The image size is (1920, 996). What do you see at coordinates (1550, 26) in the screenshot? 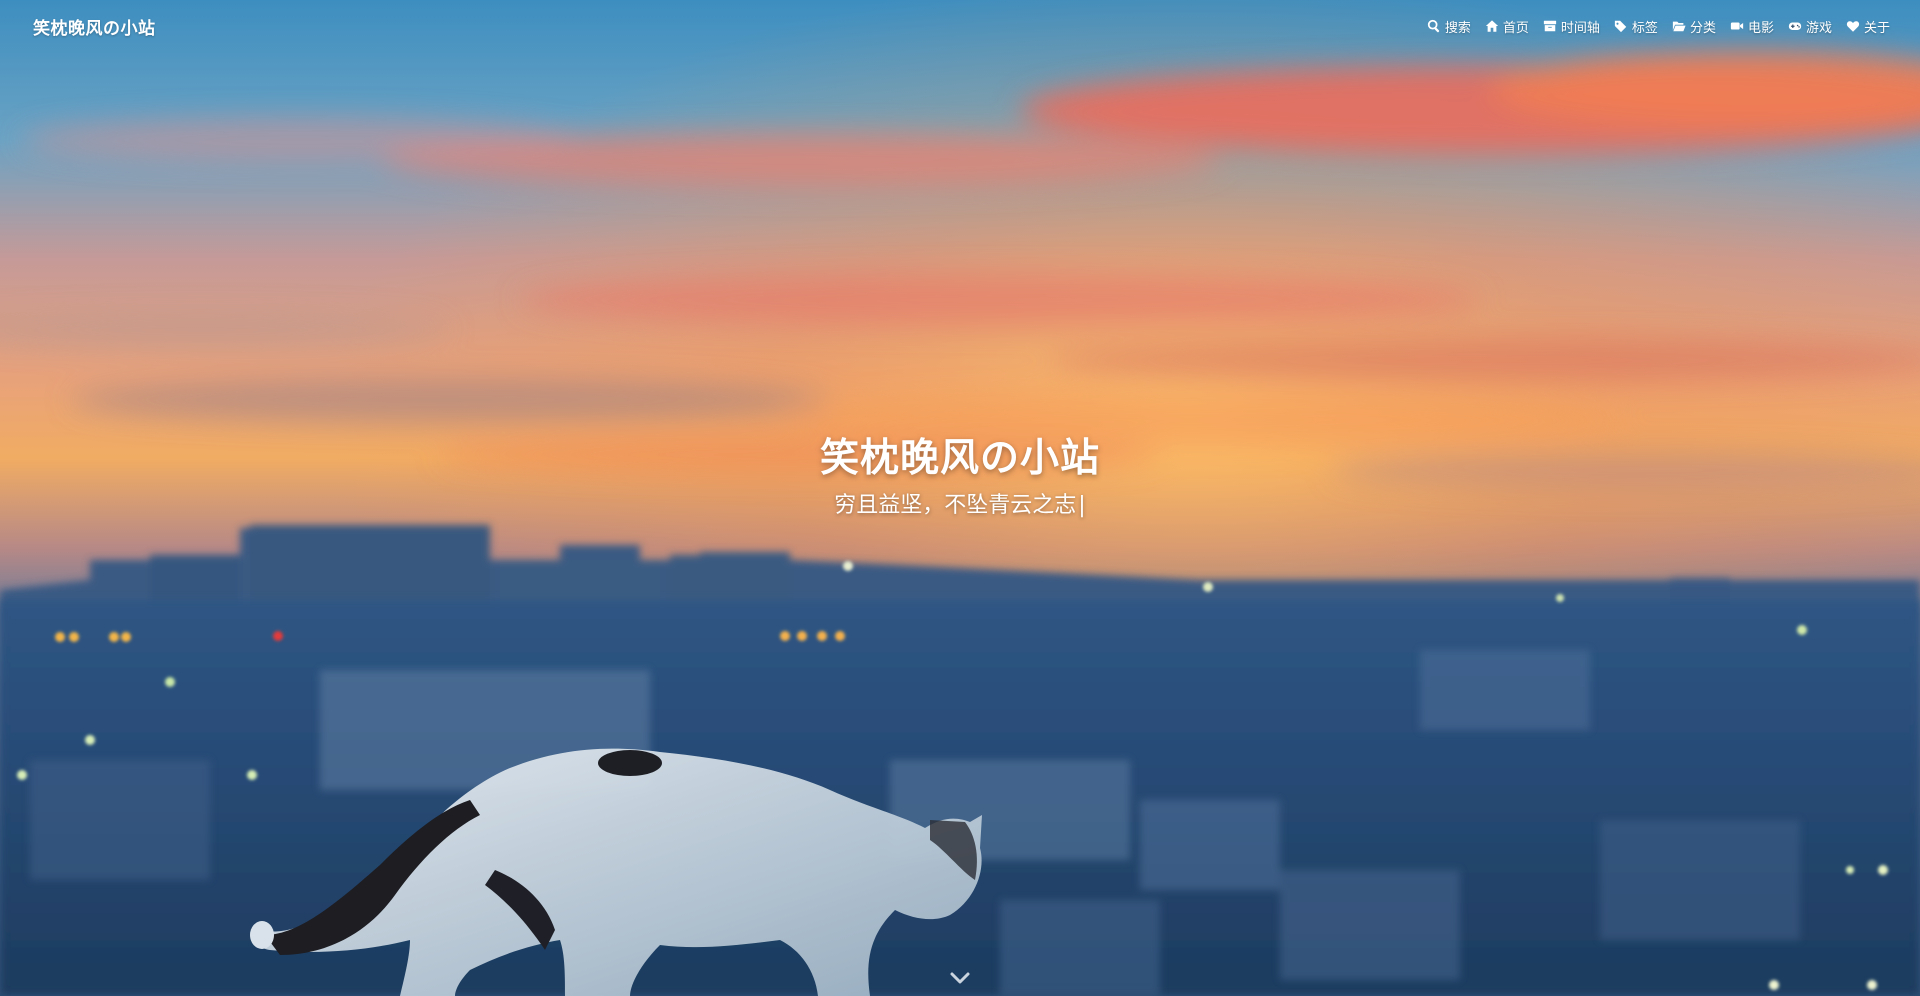
I see `archive-icon` at bounding box center [1550, 26].